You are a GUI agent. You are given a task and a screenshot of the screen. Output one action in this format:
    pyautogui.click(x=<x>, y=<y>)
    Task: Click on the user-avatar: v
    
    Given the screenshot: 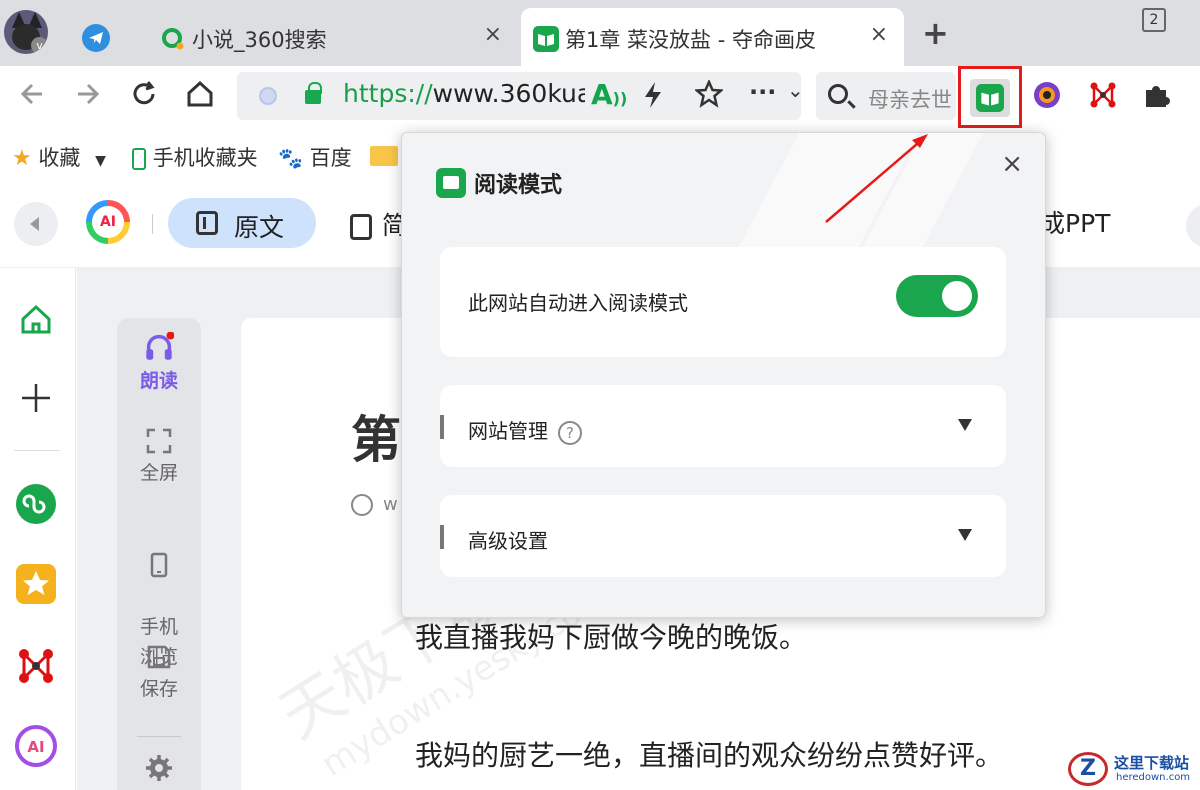 What is the action you would take?
    pyautogui.click(x=26, y=32)
    